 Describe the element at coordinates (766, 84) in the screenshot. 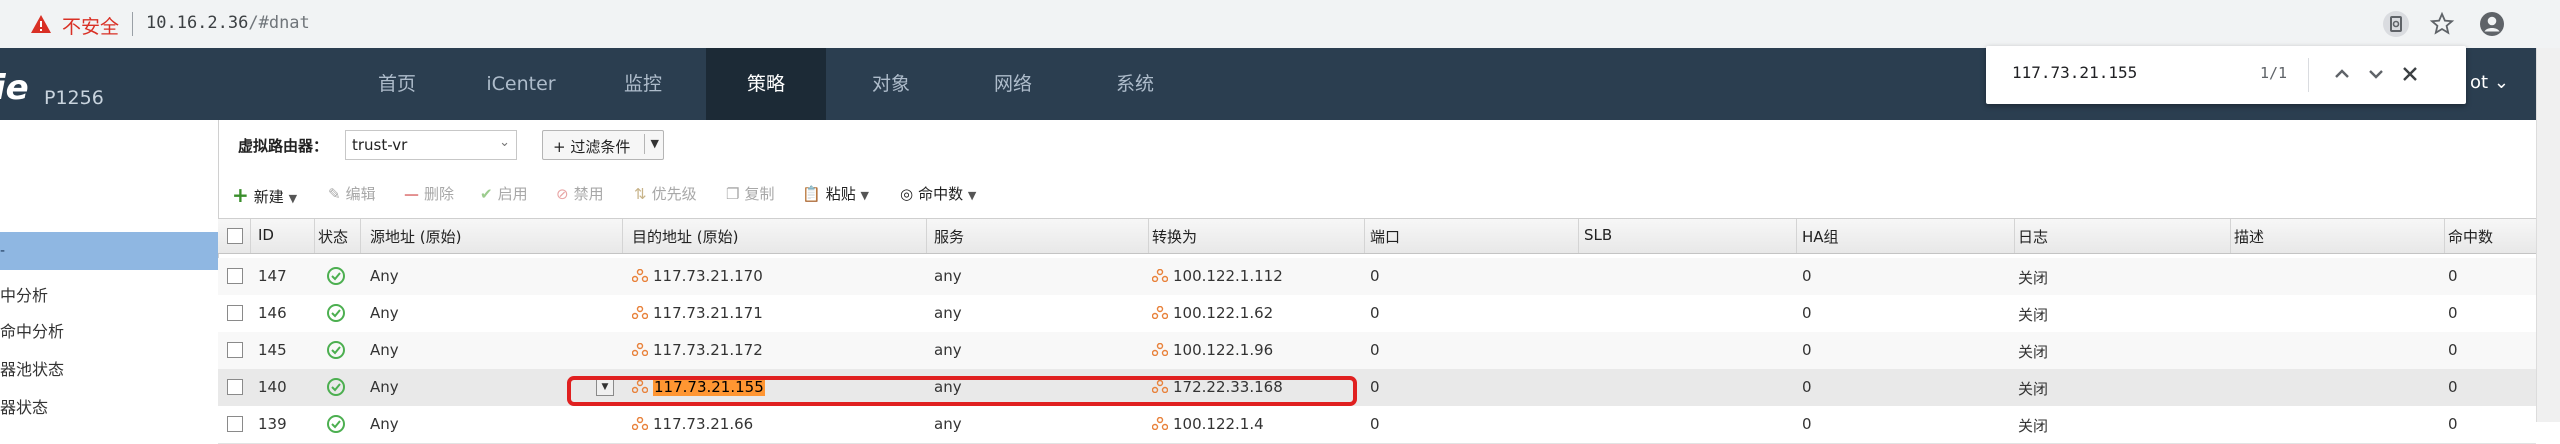

I see `nav-policy: 策略` at that location.